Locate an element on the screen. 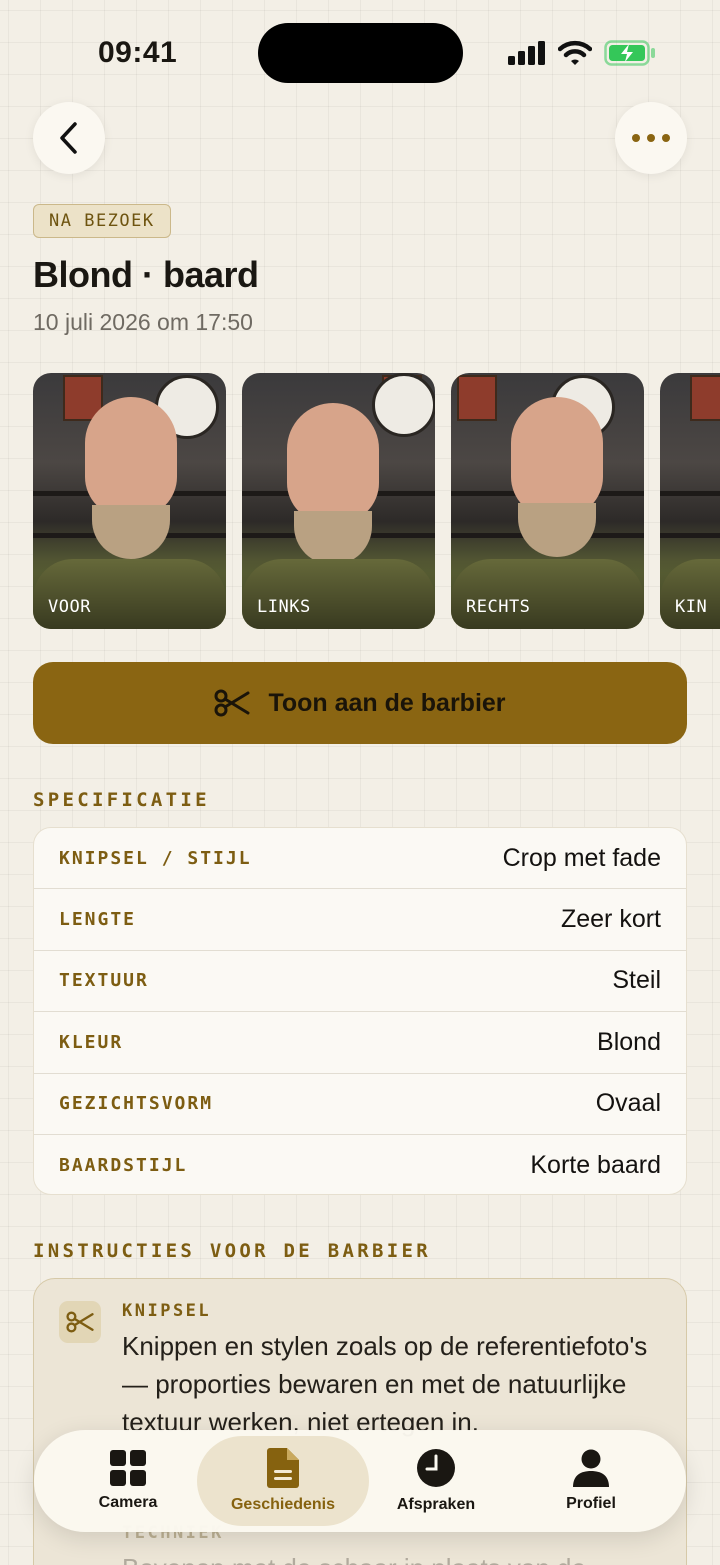 The height and width of the screenshot is (1565, 720). tab-bar: Camera Geschiedenis Afspraken Profiel is located at coordinates (360, 1481).